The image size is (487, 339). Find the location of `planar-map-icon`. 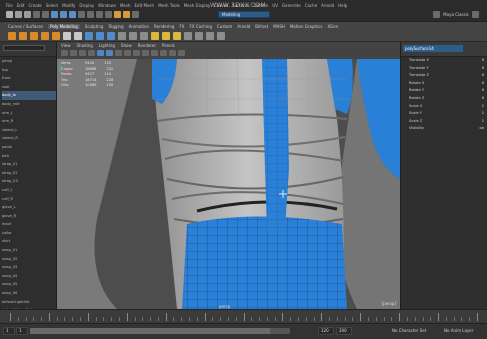

planar-map-icon is located at coordinates (166, 36).